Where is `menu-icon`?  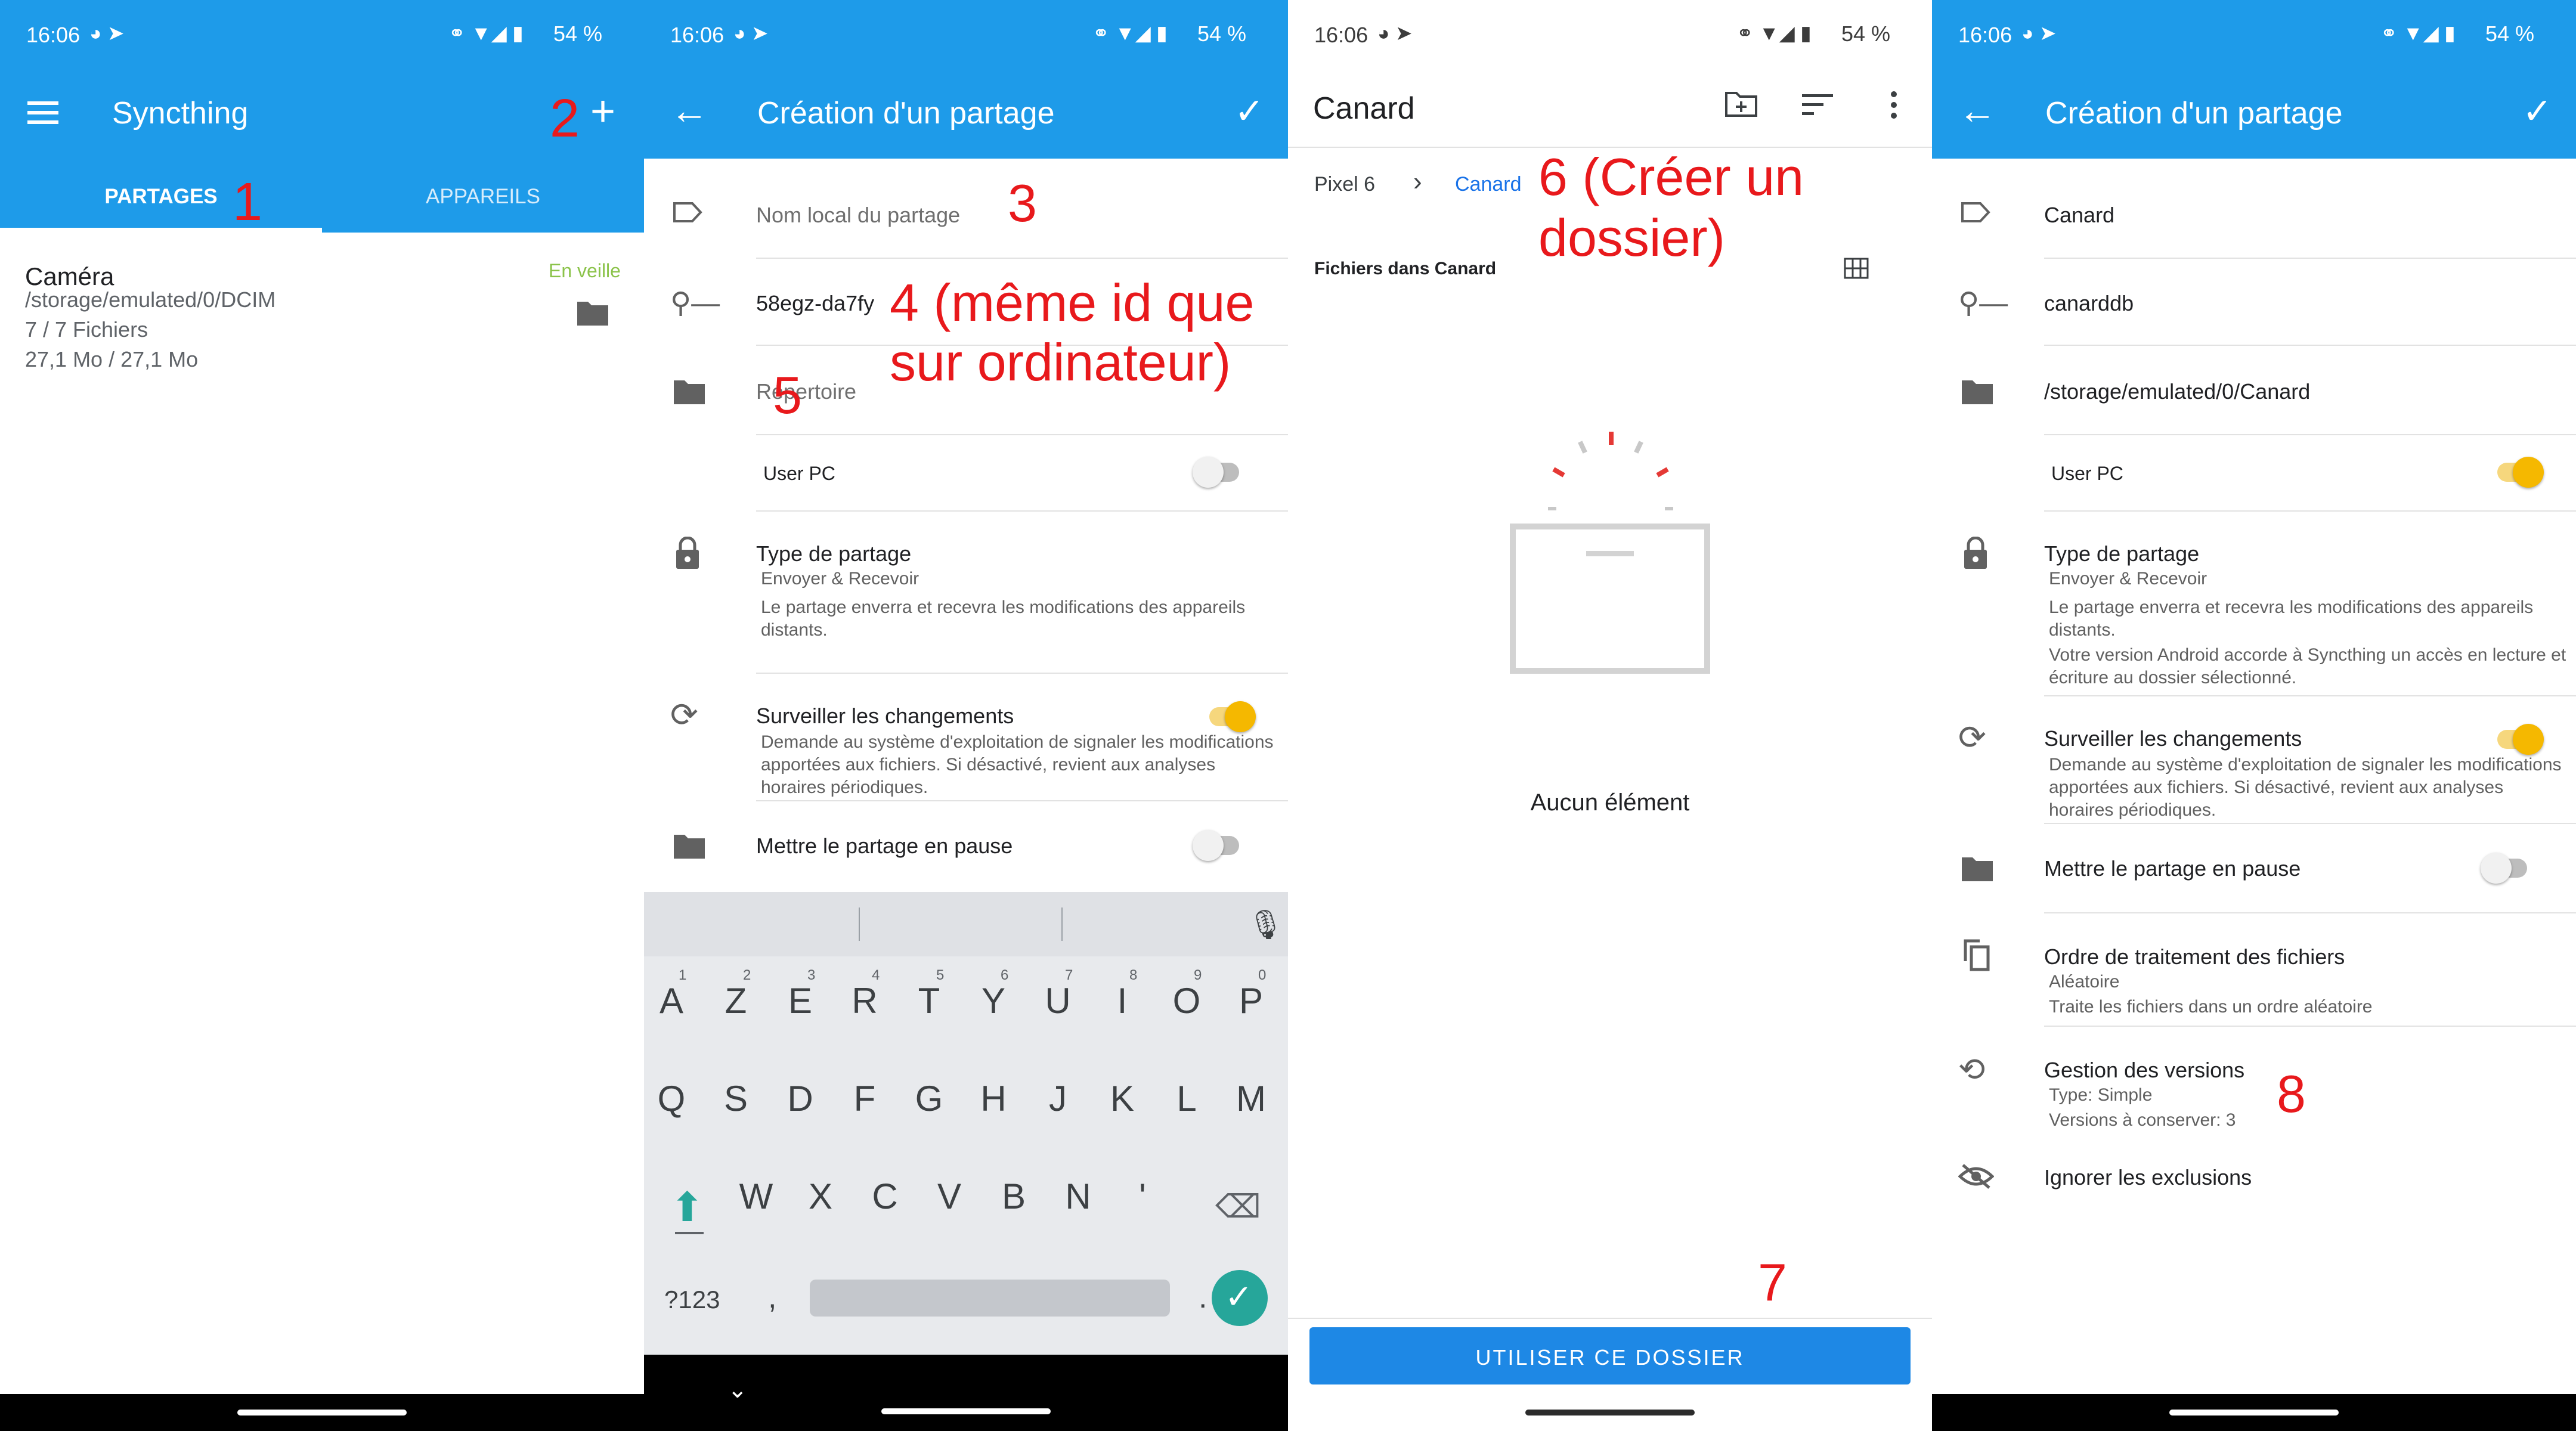
menu-icon is located at coordinates (43, 112).